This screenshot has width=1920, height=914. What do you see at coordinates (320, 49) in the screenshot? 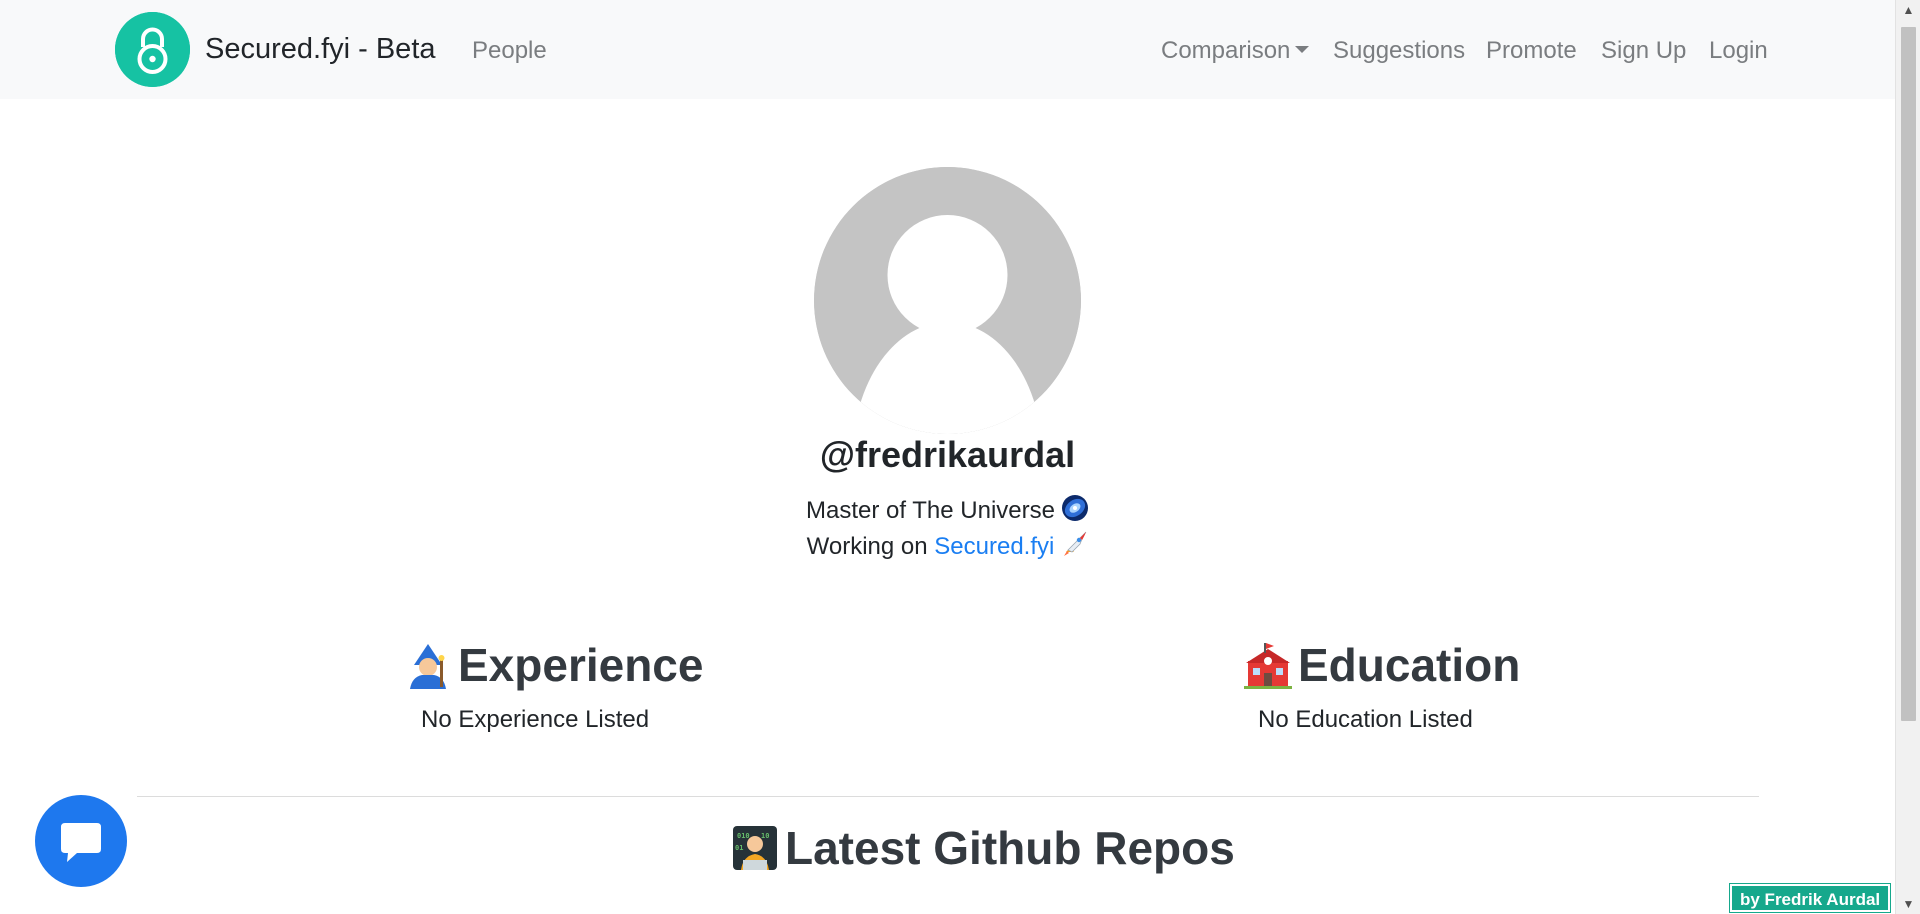
I see `brand-name: Secured.fyi - Beta` at bounding box center [320, 49].